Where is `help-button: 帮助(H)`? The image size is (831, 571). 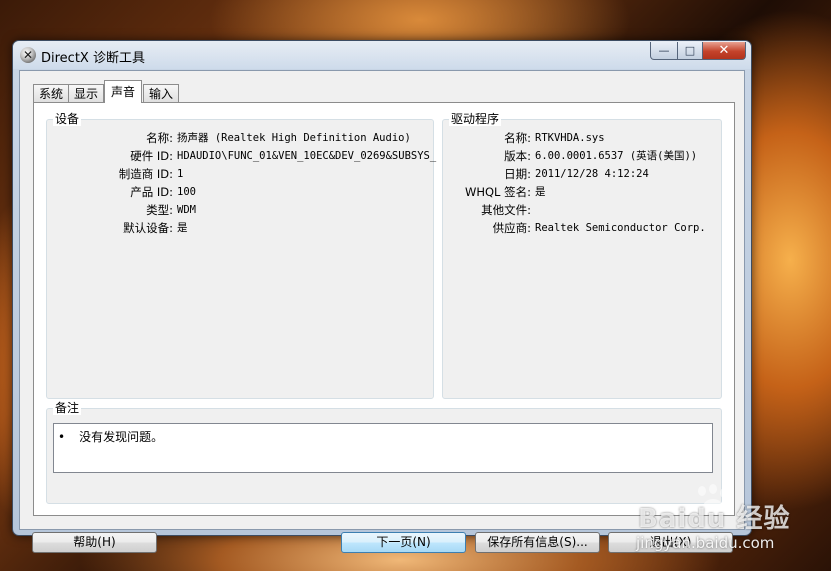
help-button: 帮助(H) is located at coordinates (94, 542).